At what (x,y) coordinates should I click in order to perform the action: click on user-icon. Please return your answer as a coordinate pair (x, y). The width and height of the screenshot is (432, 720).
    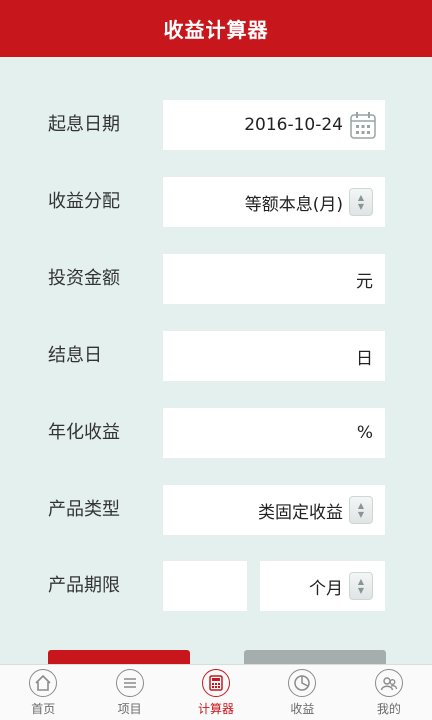
    Looking at the image, I should click on (388, 682).